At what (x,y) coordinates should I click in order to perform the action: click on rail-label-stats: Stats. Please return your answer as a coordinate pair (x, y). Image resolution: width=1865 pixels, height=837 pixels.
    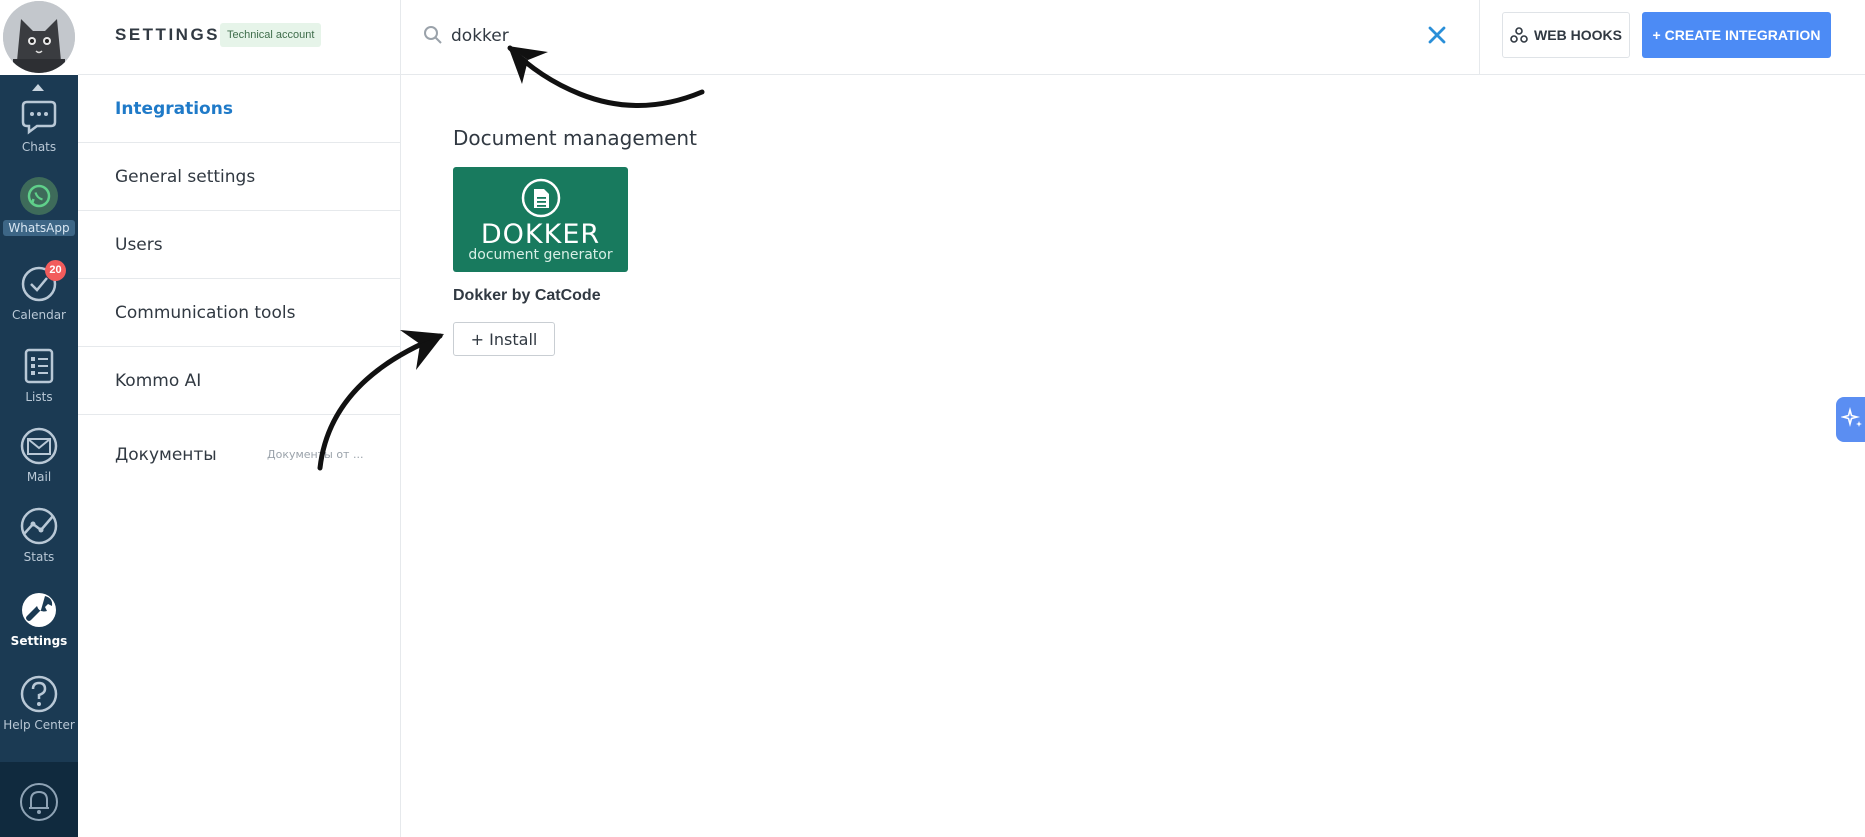
    Looking at the image, I should click on (39, 557).